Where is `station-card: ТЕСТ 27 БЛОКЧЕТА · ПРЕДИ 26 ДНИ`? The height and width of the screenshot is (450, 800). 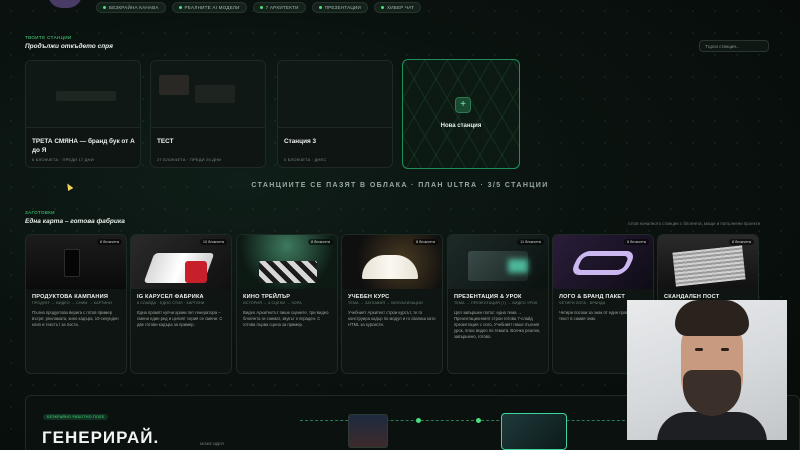
station-card: ТЕСТ 27 БЛОКЧЕТА · ПРЕДИ 26 ДНИ is located at coordinates (208, 114).